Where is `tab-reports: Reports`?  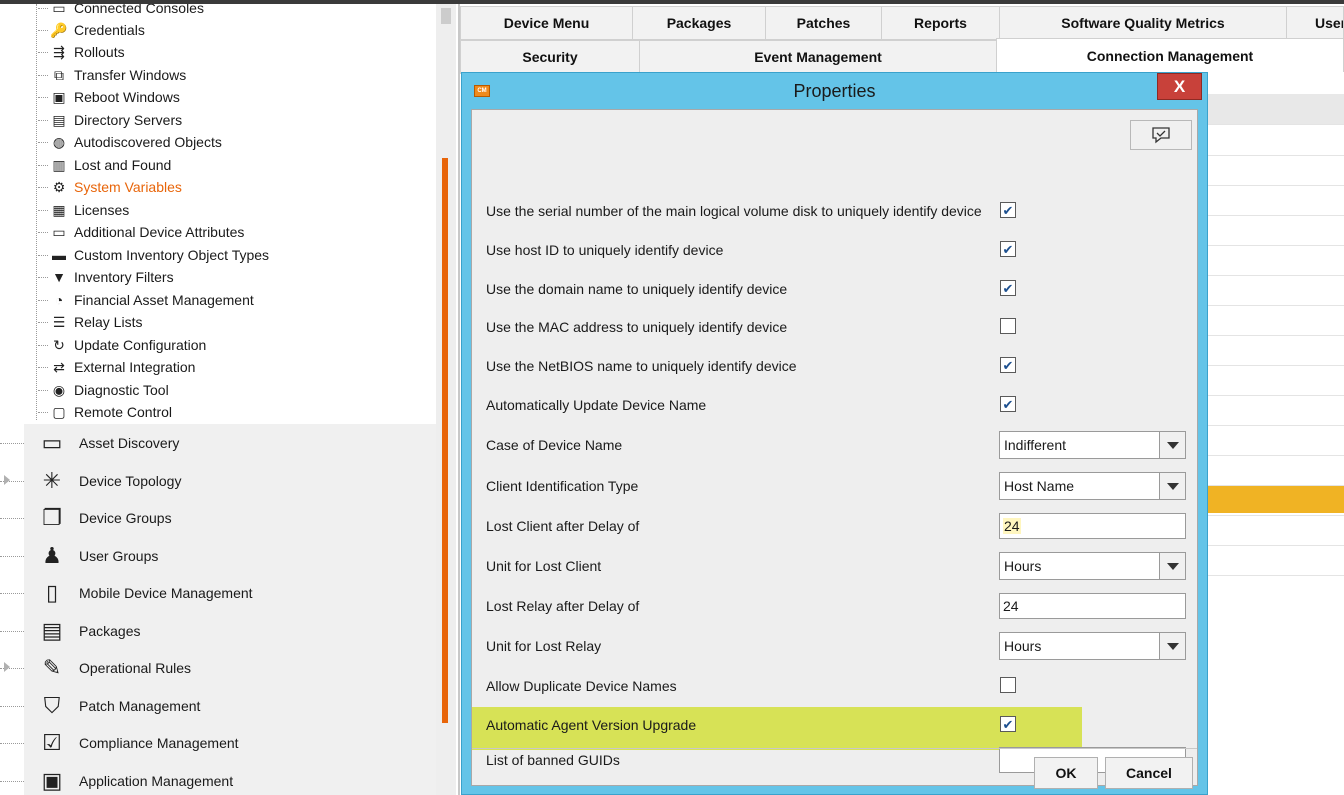
tab-reports: Reports is located at coordinates (940, 23).